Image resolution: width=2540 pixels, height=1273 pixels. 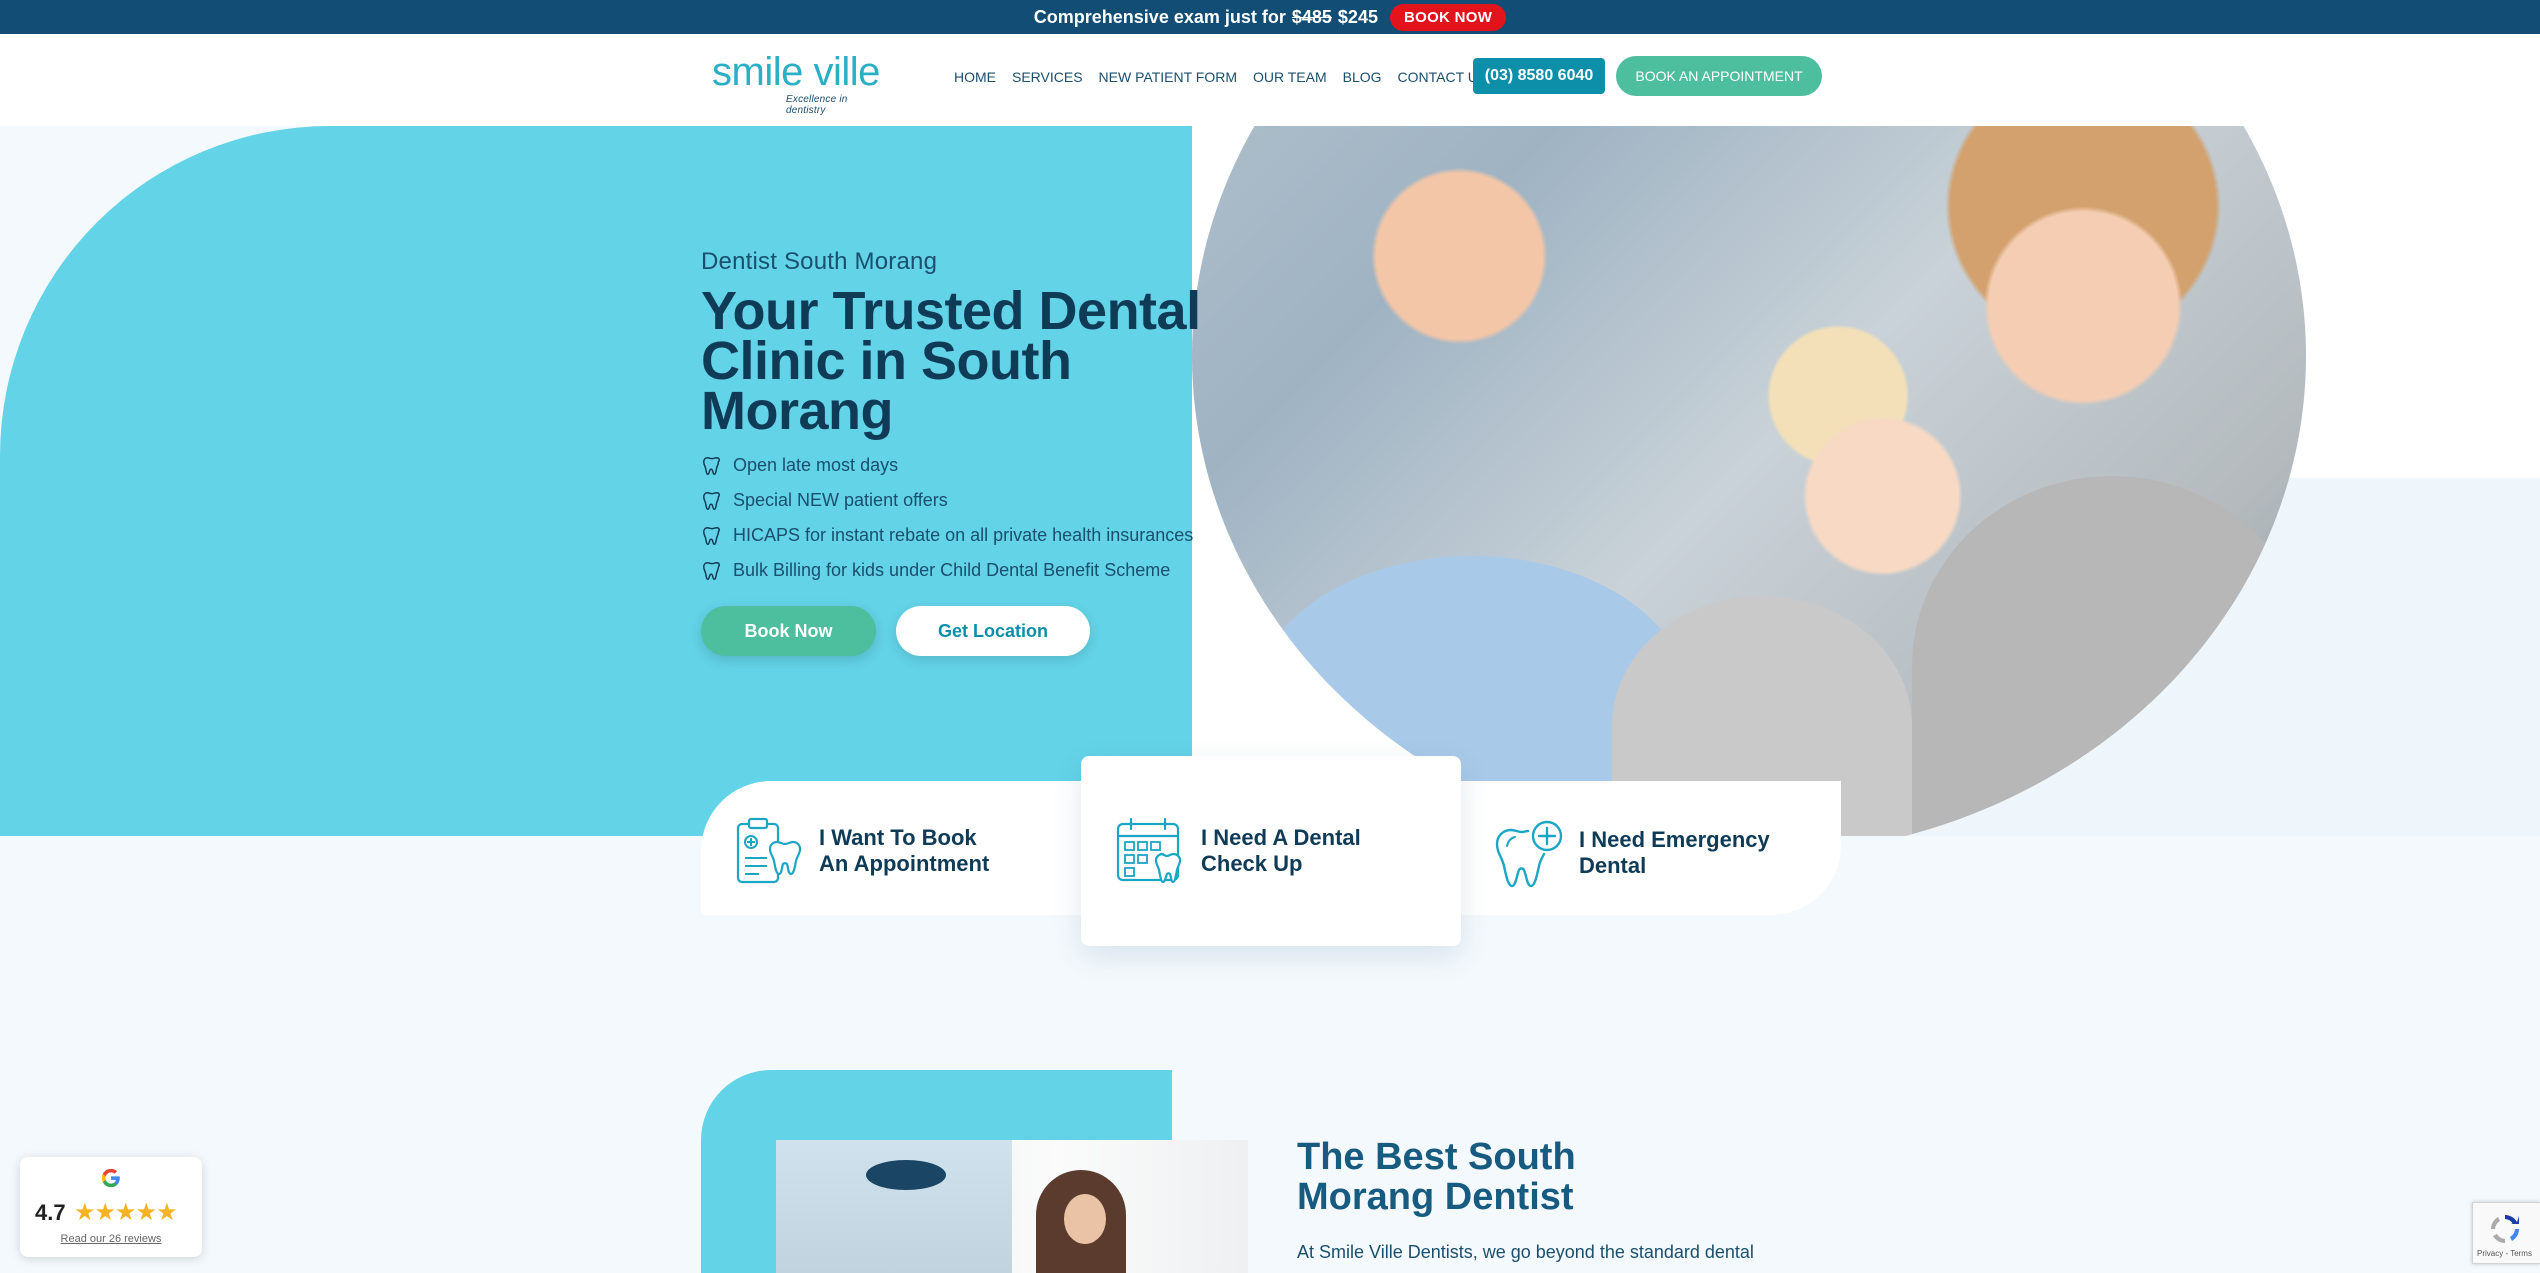 I want to click on phone-button: (03) 8580 6040, so click(x=1539, y=76).